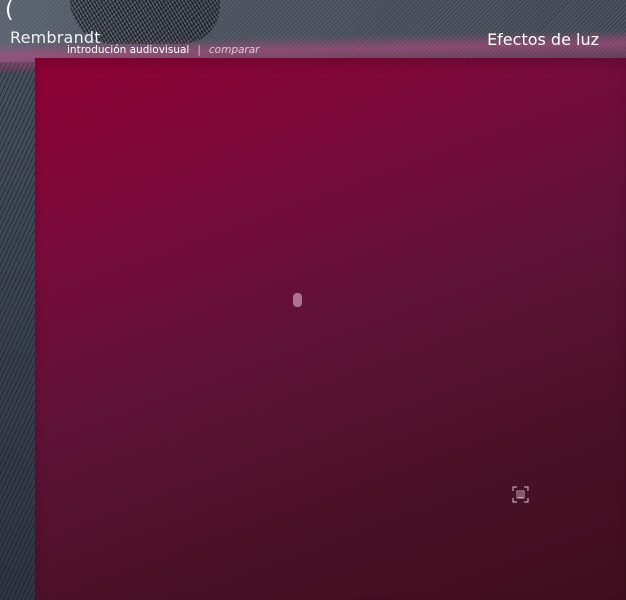 The image size is (626, 600). Describe the element at coordinates (9, 11) in the screenshot. I see `bracket-glyph: (` at that location.